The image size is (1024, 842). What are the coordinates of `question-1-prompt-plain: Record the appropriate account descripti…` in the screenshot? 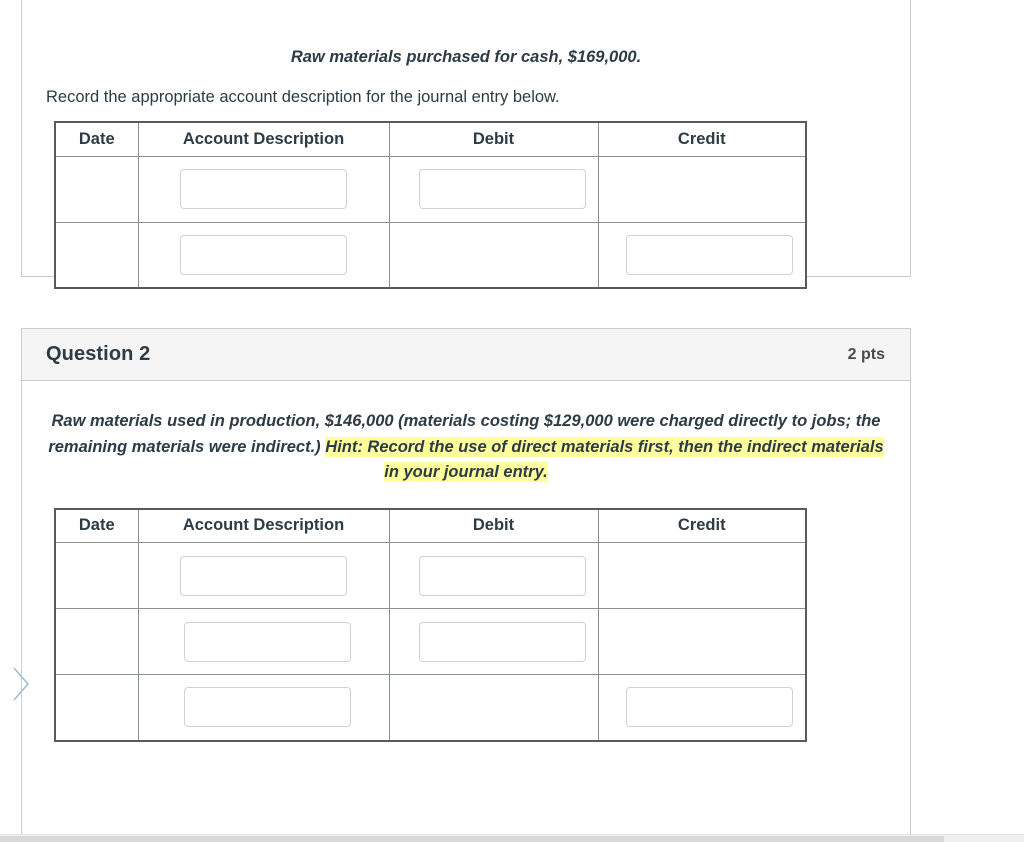 It's located at (303, 96).